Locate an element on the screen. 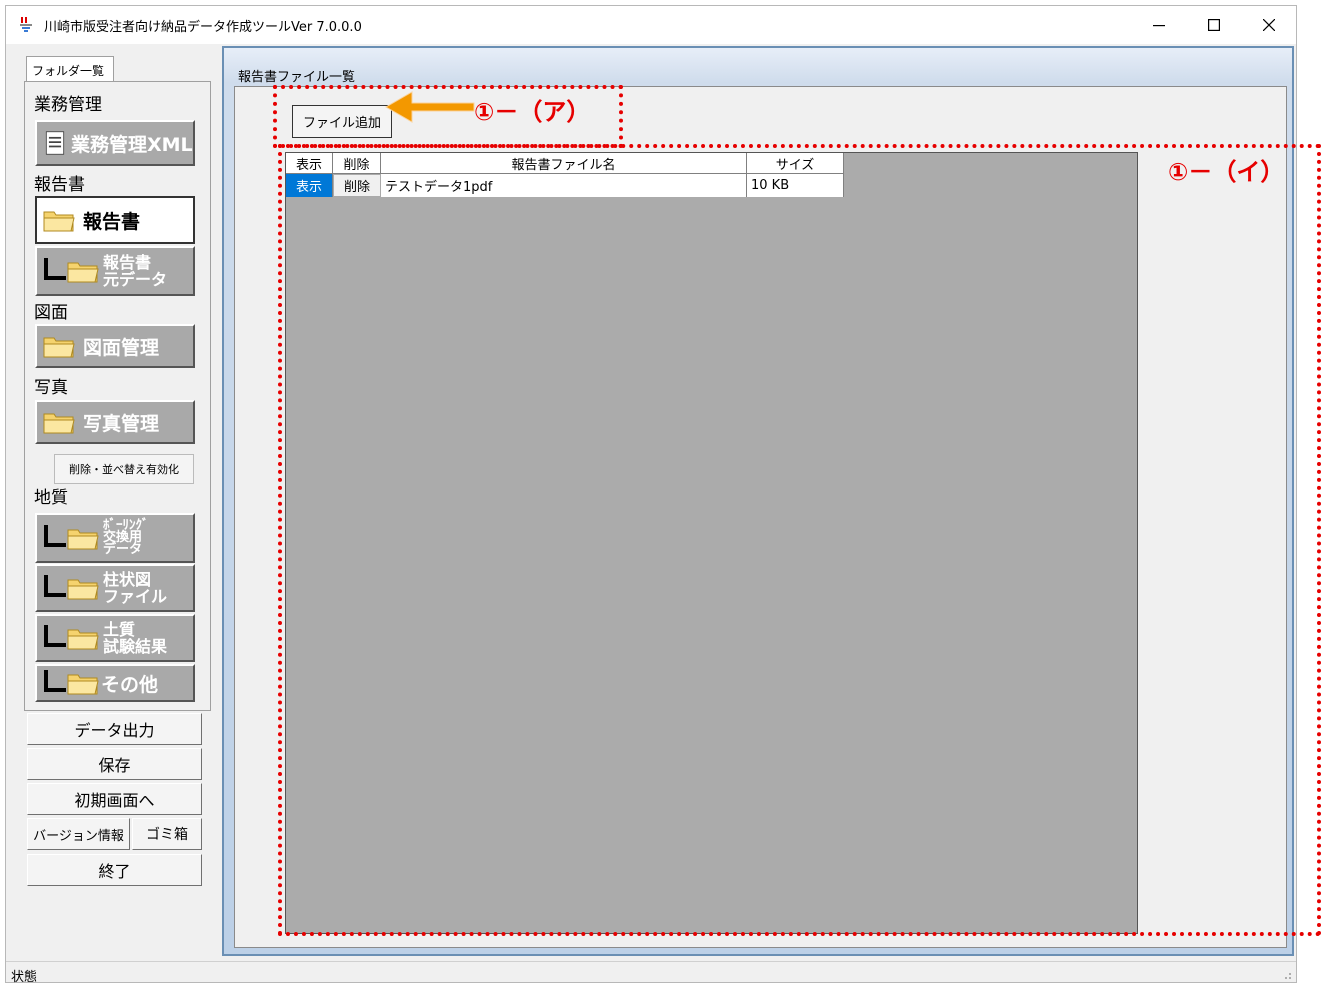  tab-folder-list: フォルダ一覧 is located at coordinates (70, 69).